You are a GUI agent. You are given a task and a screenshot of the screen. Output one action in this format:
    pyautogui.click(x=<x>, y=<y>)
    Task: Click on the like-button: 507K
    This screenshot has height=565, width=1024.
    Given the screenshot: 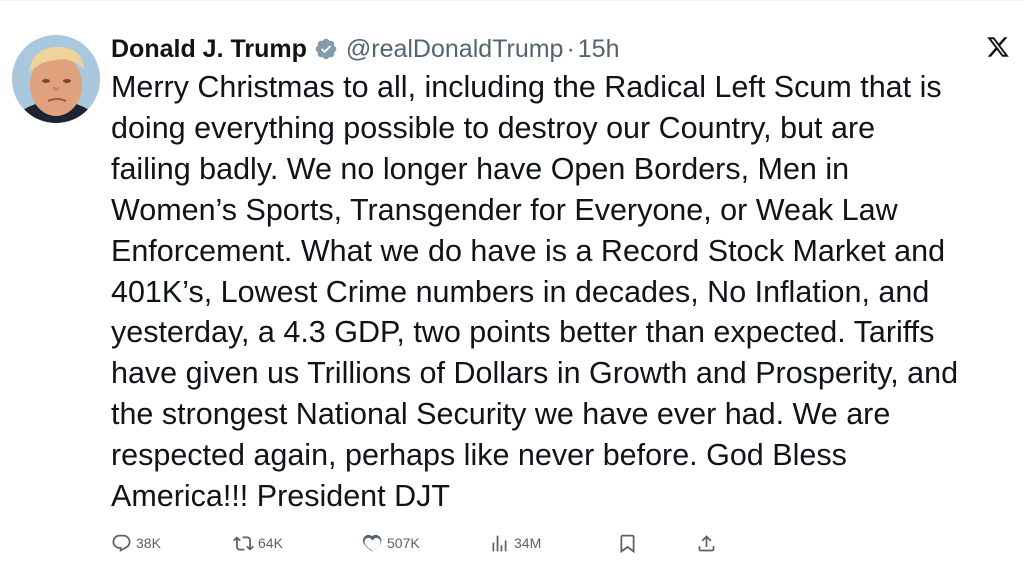 What is the action you would take?
    pyautogui.click(x=391, y=543)
    